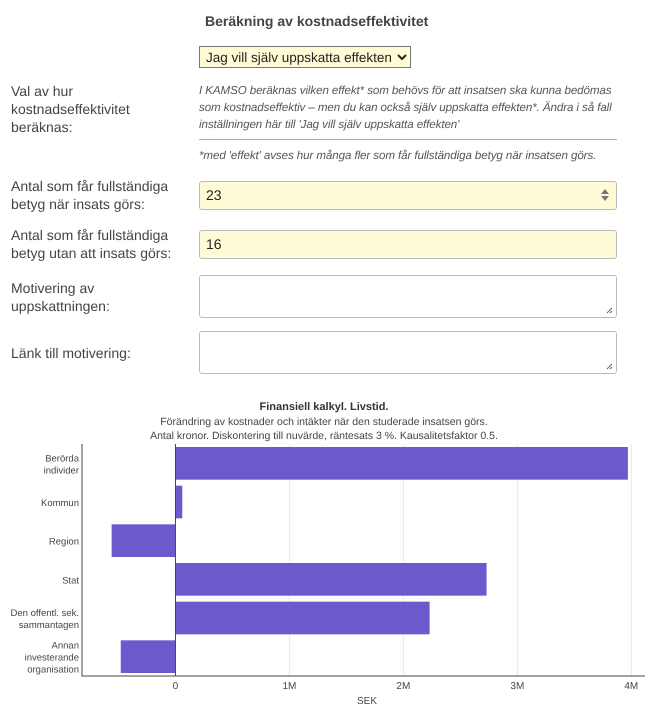 Image resolution: width=647 pixels, height=715 pixels. What do you see at coordinates (408, 195) in the screenshot?
I see `number-field: 23` at bounding box center [408, 195].